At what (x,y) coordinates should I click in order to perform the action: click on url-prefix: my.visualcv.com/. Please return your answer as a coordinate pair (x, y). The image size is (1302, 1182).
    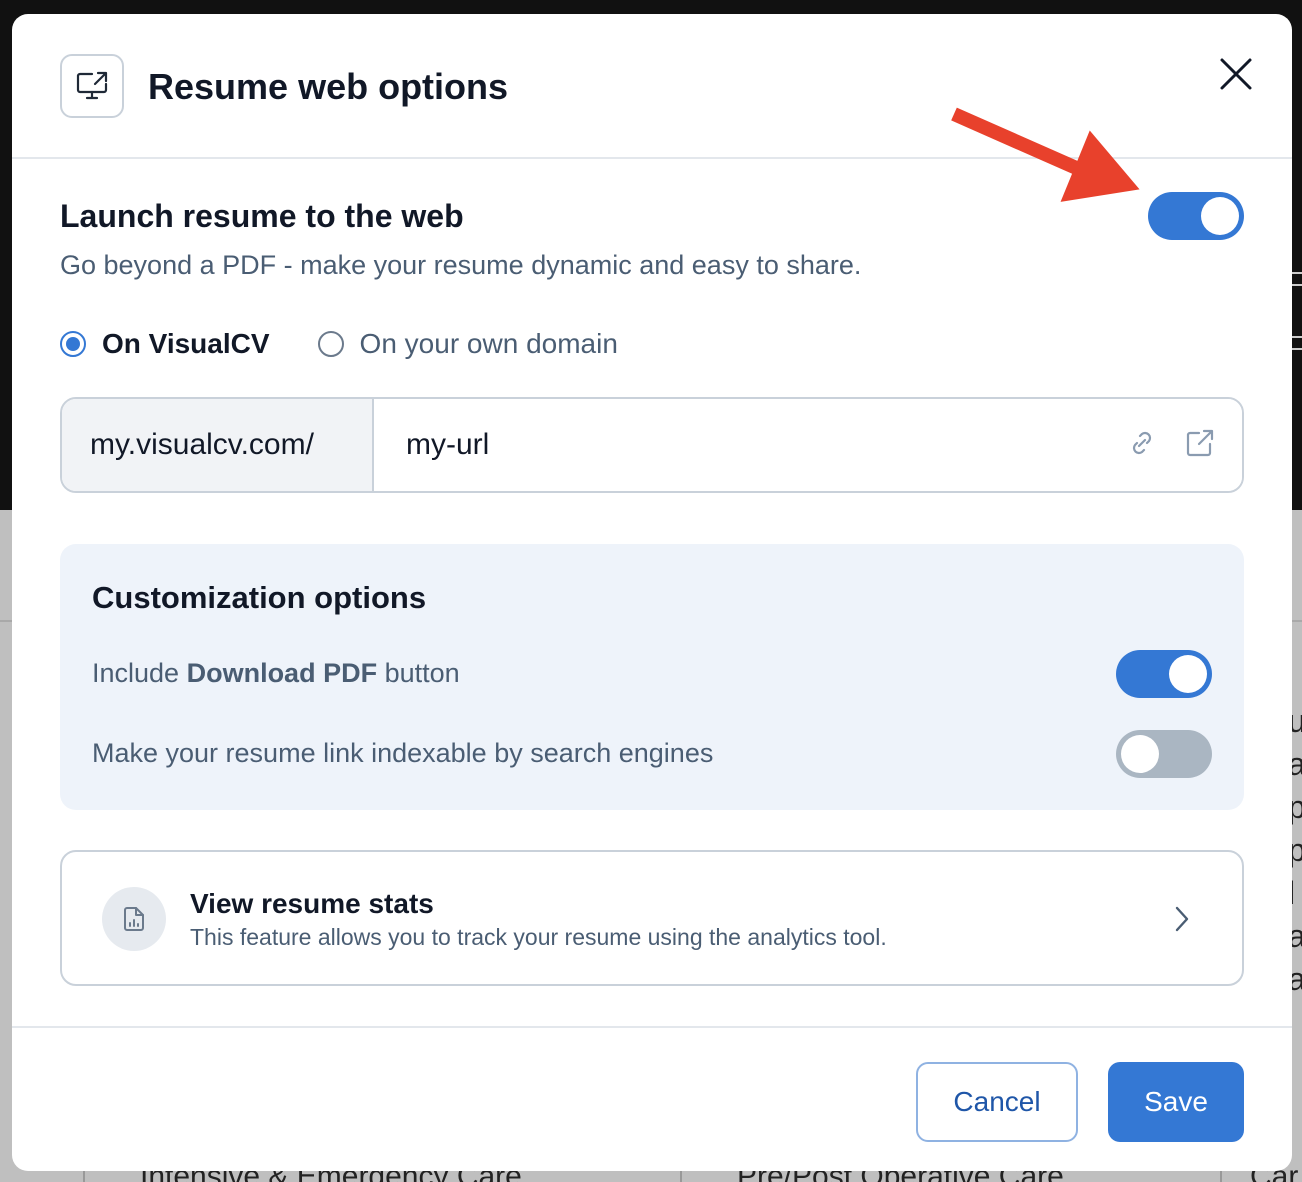
    Looking at the image, I should click on (218, 445).